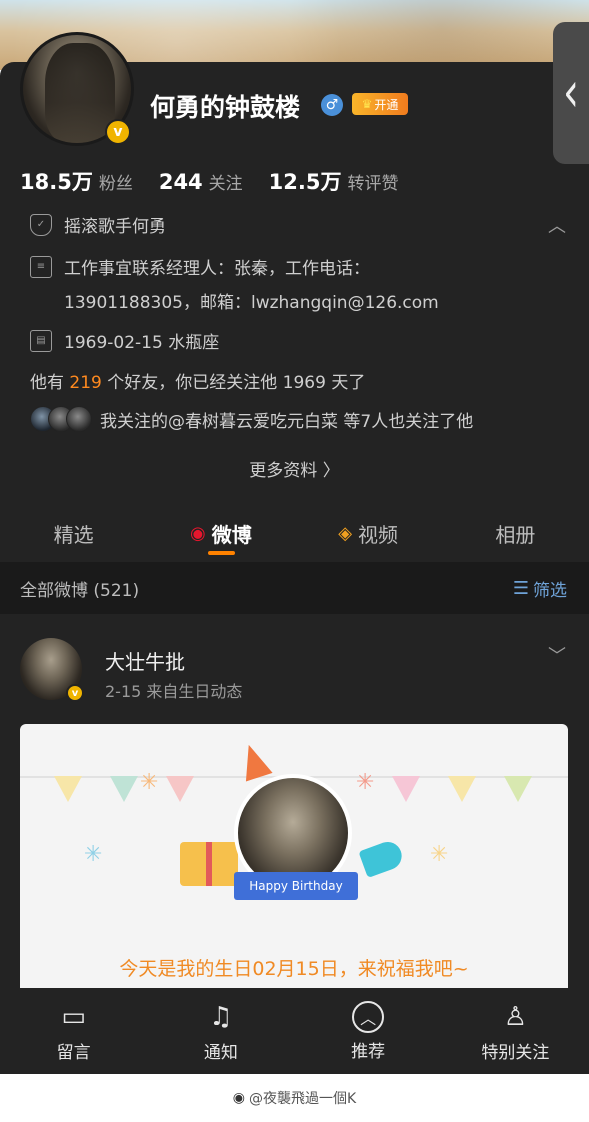 Image resolution: width=589 pixels, height=1122 pixels. What do you see at coordinates (73, 1052) in the screenshot?
I see `bottom-label: 留言` at bounding box center [73, 1052].